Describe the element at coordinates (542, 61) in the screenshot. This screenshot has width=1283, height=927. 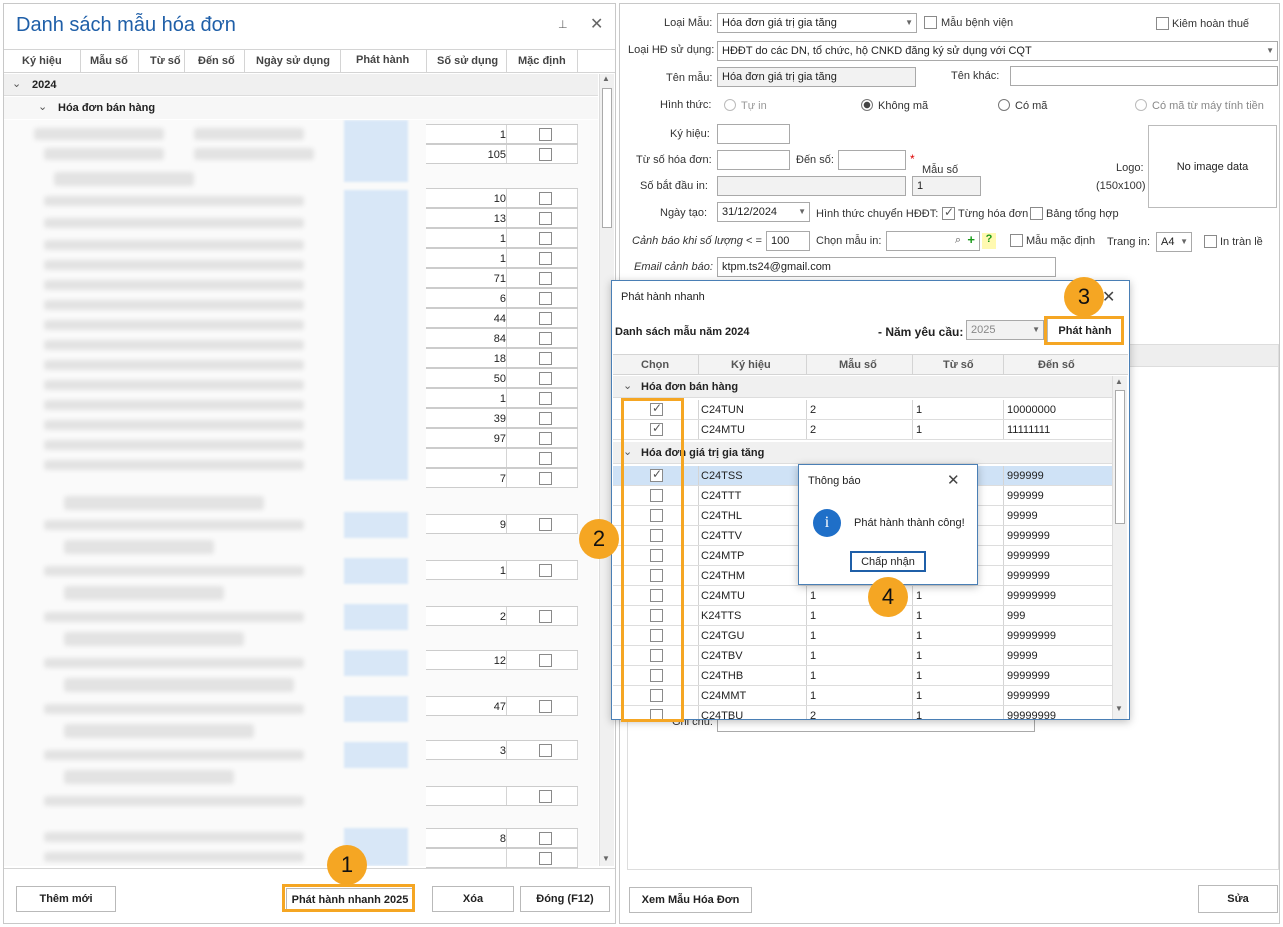
I see `col-mac-dinh: Mặc định` at that location.